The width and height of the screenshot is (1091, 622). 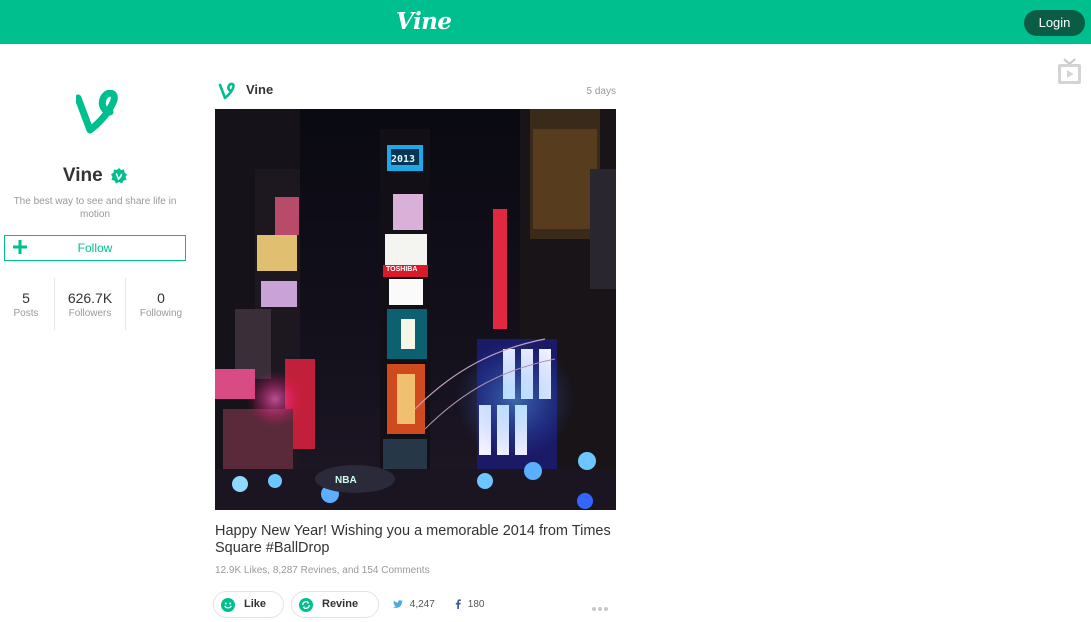 I want to click on post-author-avatar, so click(x=227, y=91).